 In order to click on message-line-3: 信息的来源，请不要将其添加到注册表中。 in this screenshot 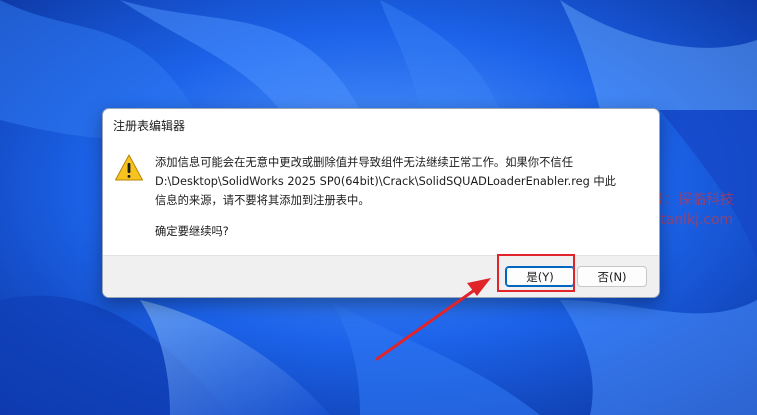, I will do `click(262, 200)`.